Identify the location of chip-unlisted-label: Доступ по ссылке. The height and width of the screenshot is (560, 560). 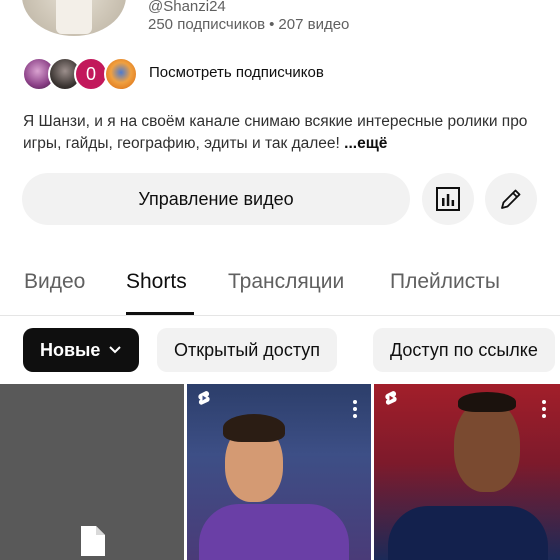
(464, 349).